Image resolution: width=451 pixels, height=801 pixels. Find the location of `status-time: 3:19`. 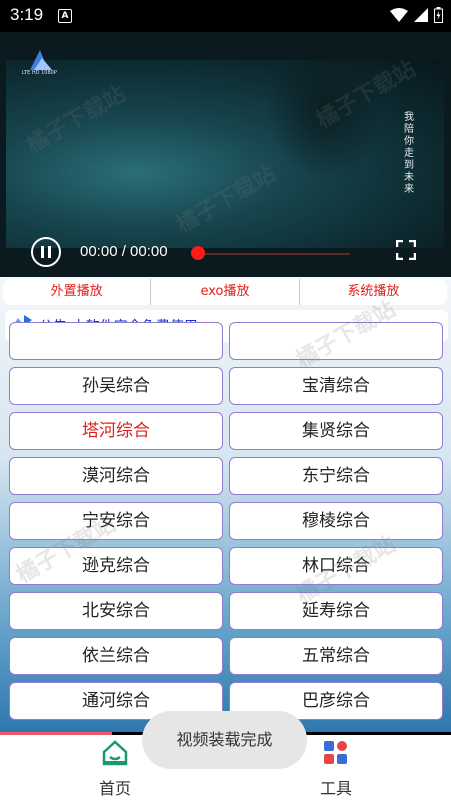

status-time: 3:19 is located at coordinates (27, 14).